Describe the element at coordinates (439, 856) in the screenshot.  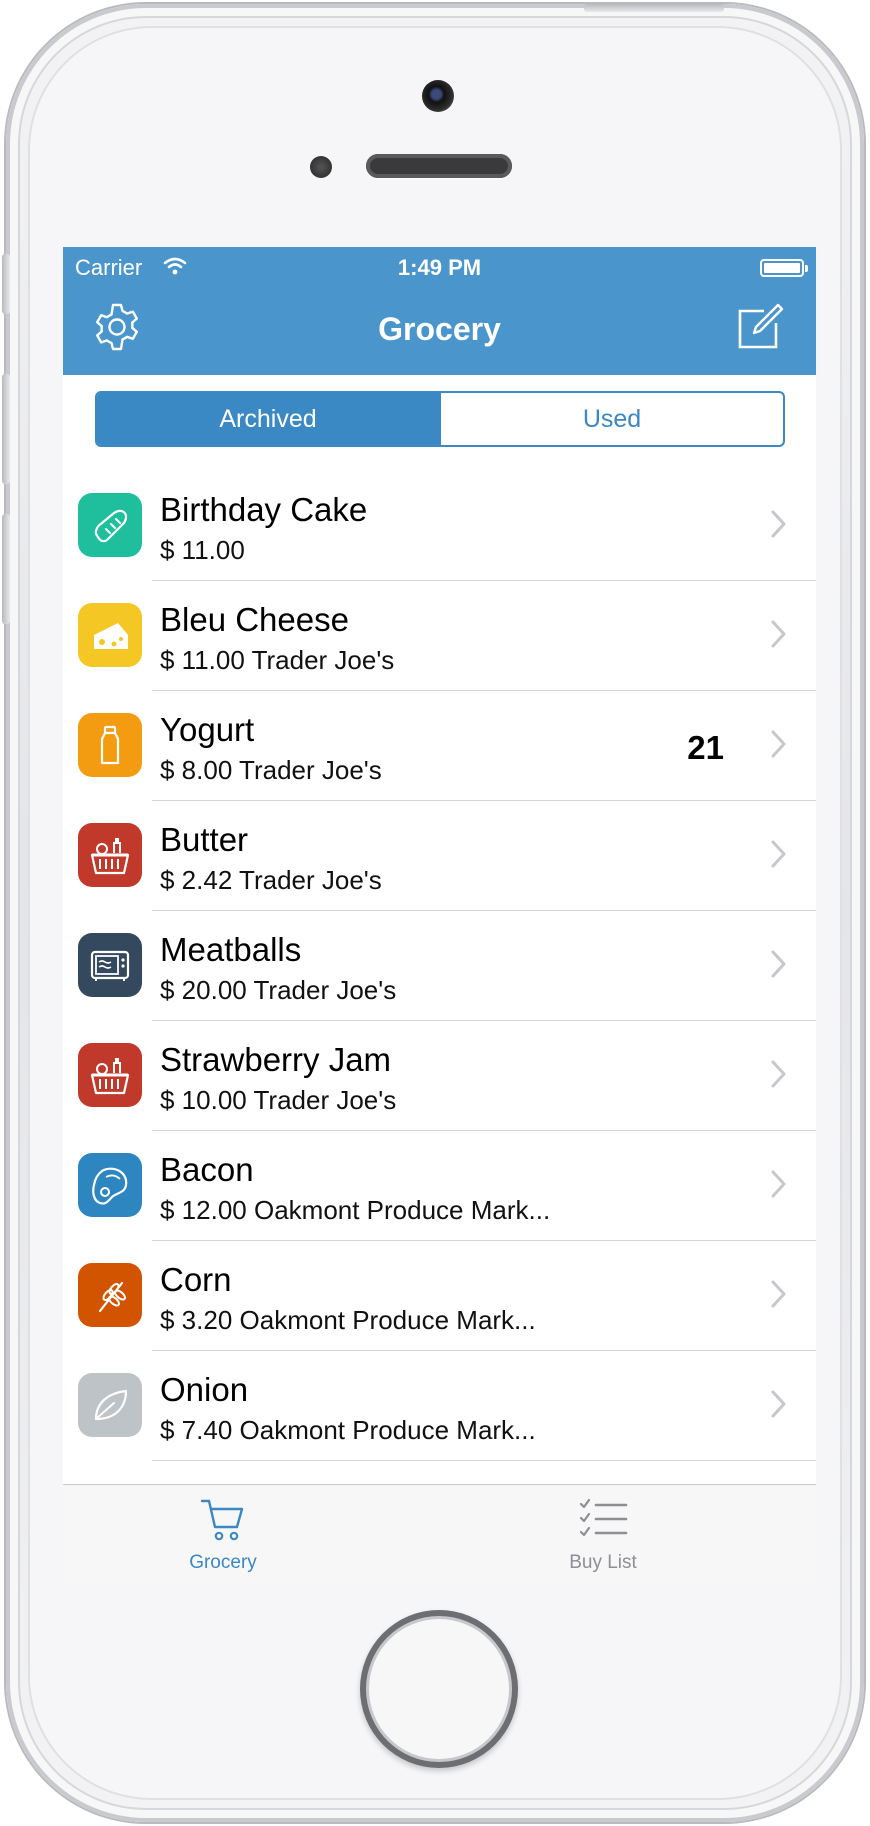
I see `list-item: Butter $ 2.42 Trader Joe's` at that location.